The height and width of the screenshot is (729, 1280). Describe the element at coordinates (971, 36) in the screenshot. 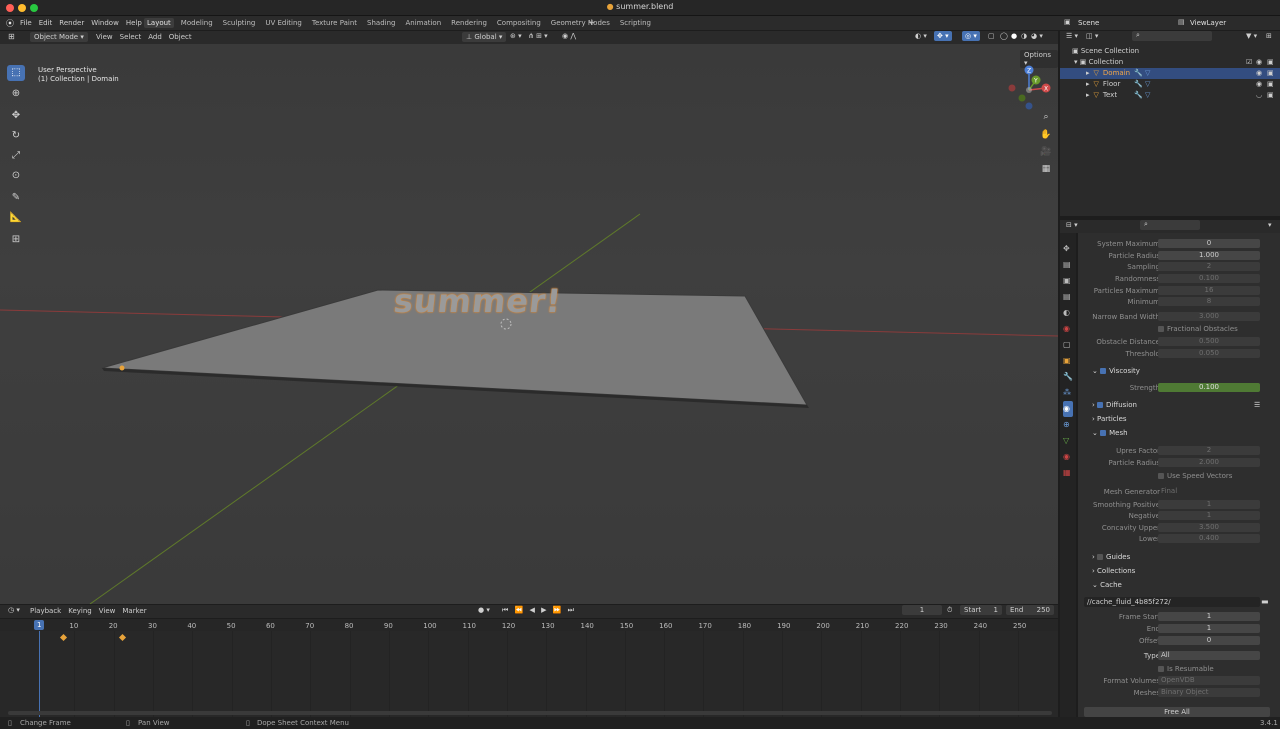

I see `overlay-toggle-icon: ◎ ▾` at that location.